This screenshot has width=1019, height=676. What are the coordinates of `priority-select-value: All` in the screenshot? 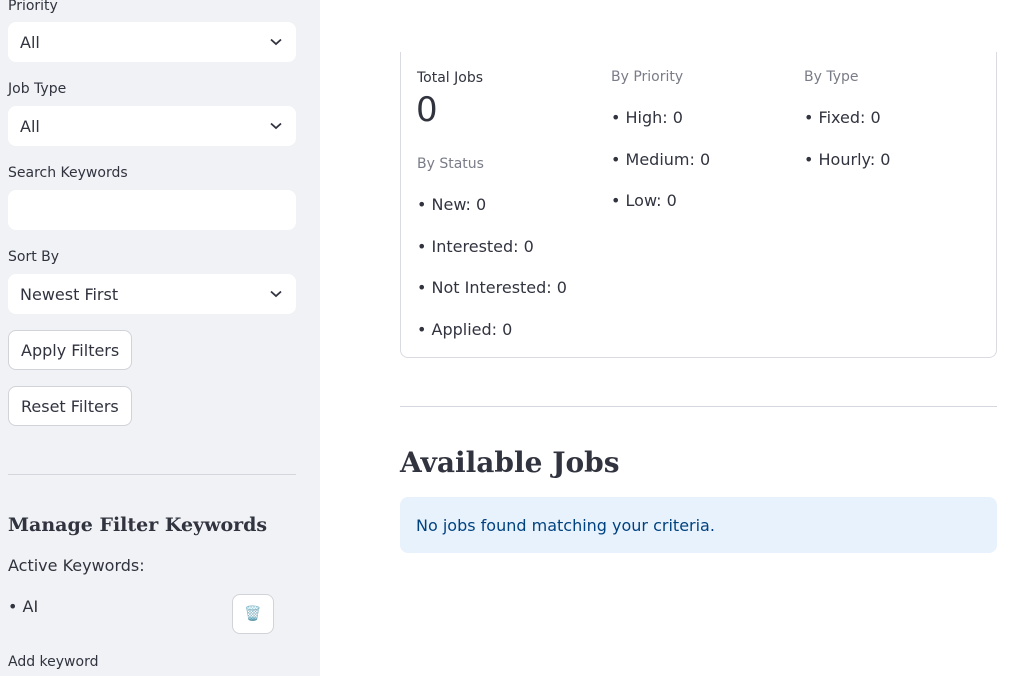 It's located at (30, 42).